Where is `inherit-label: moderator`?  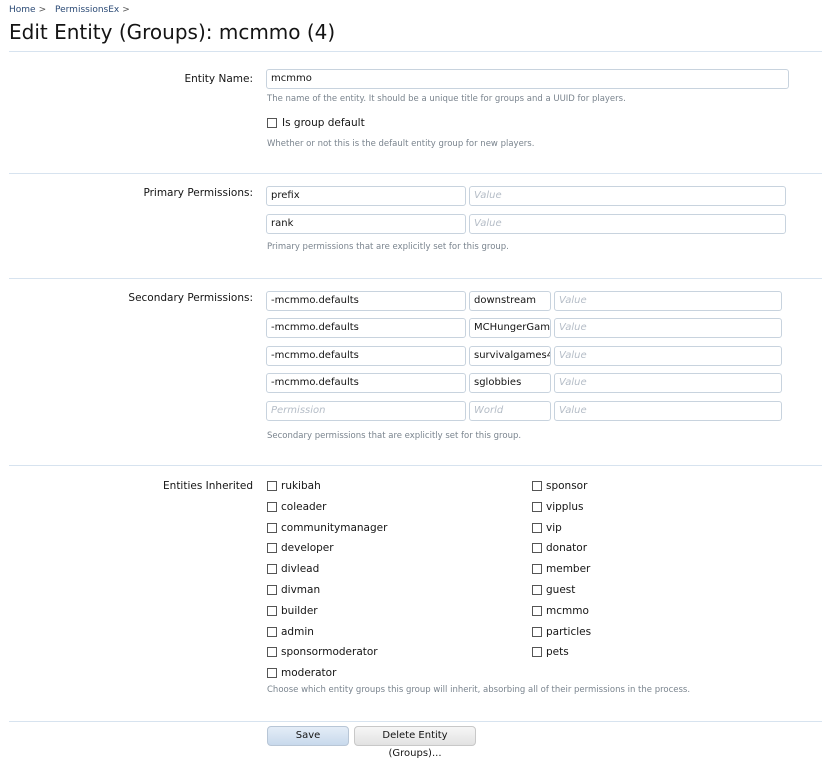
inherit-label: moderator is located at coordinates (309, 673).